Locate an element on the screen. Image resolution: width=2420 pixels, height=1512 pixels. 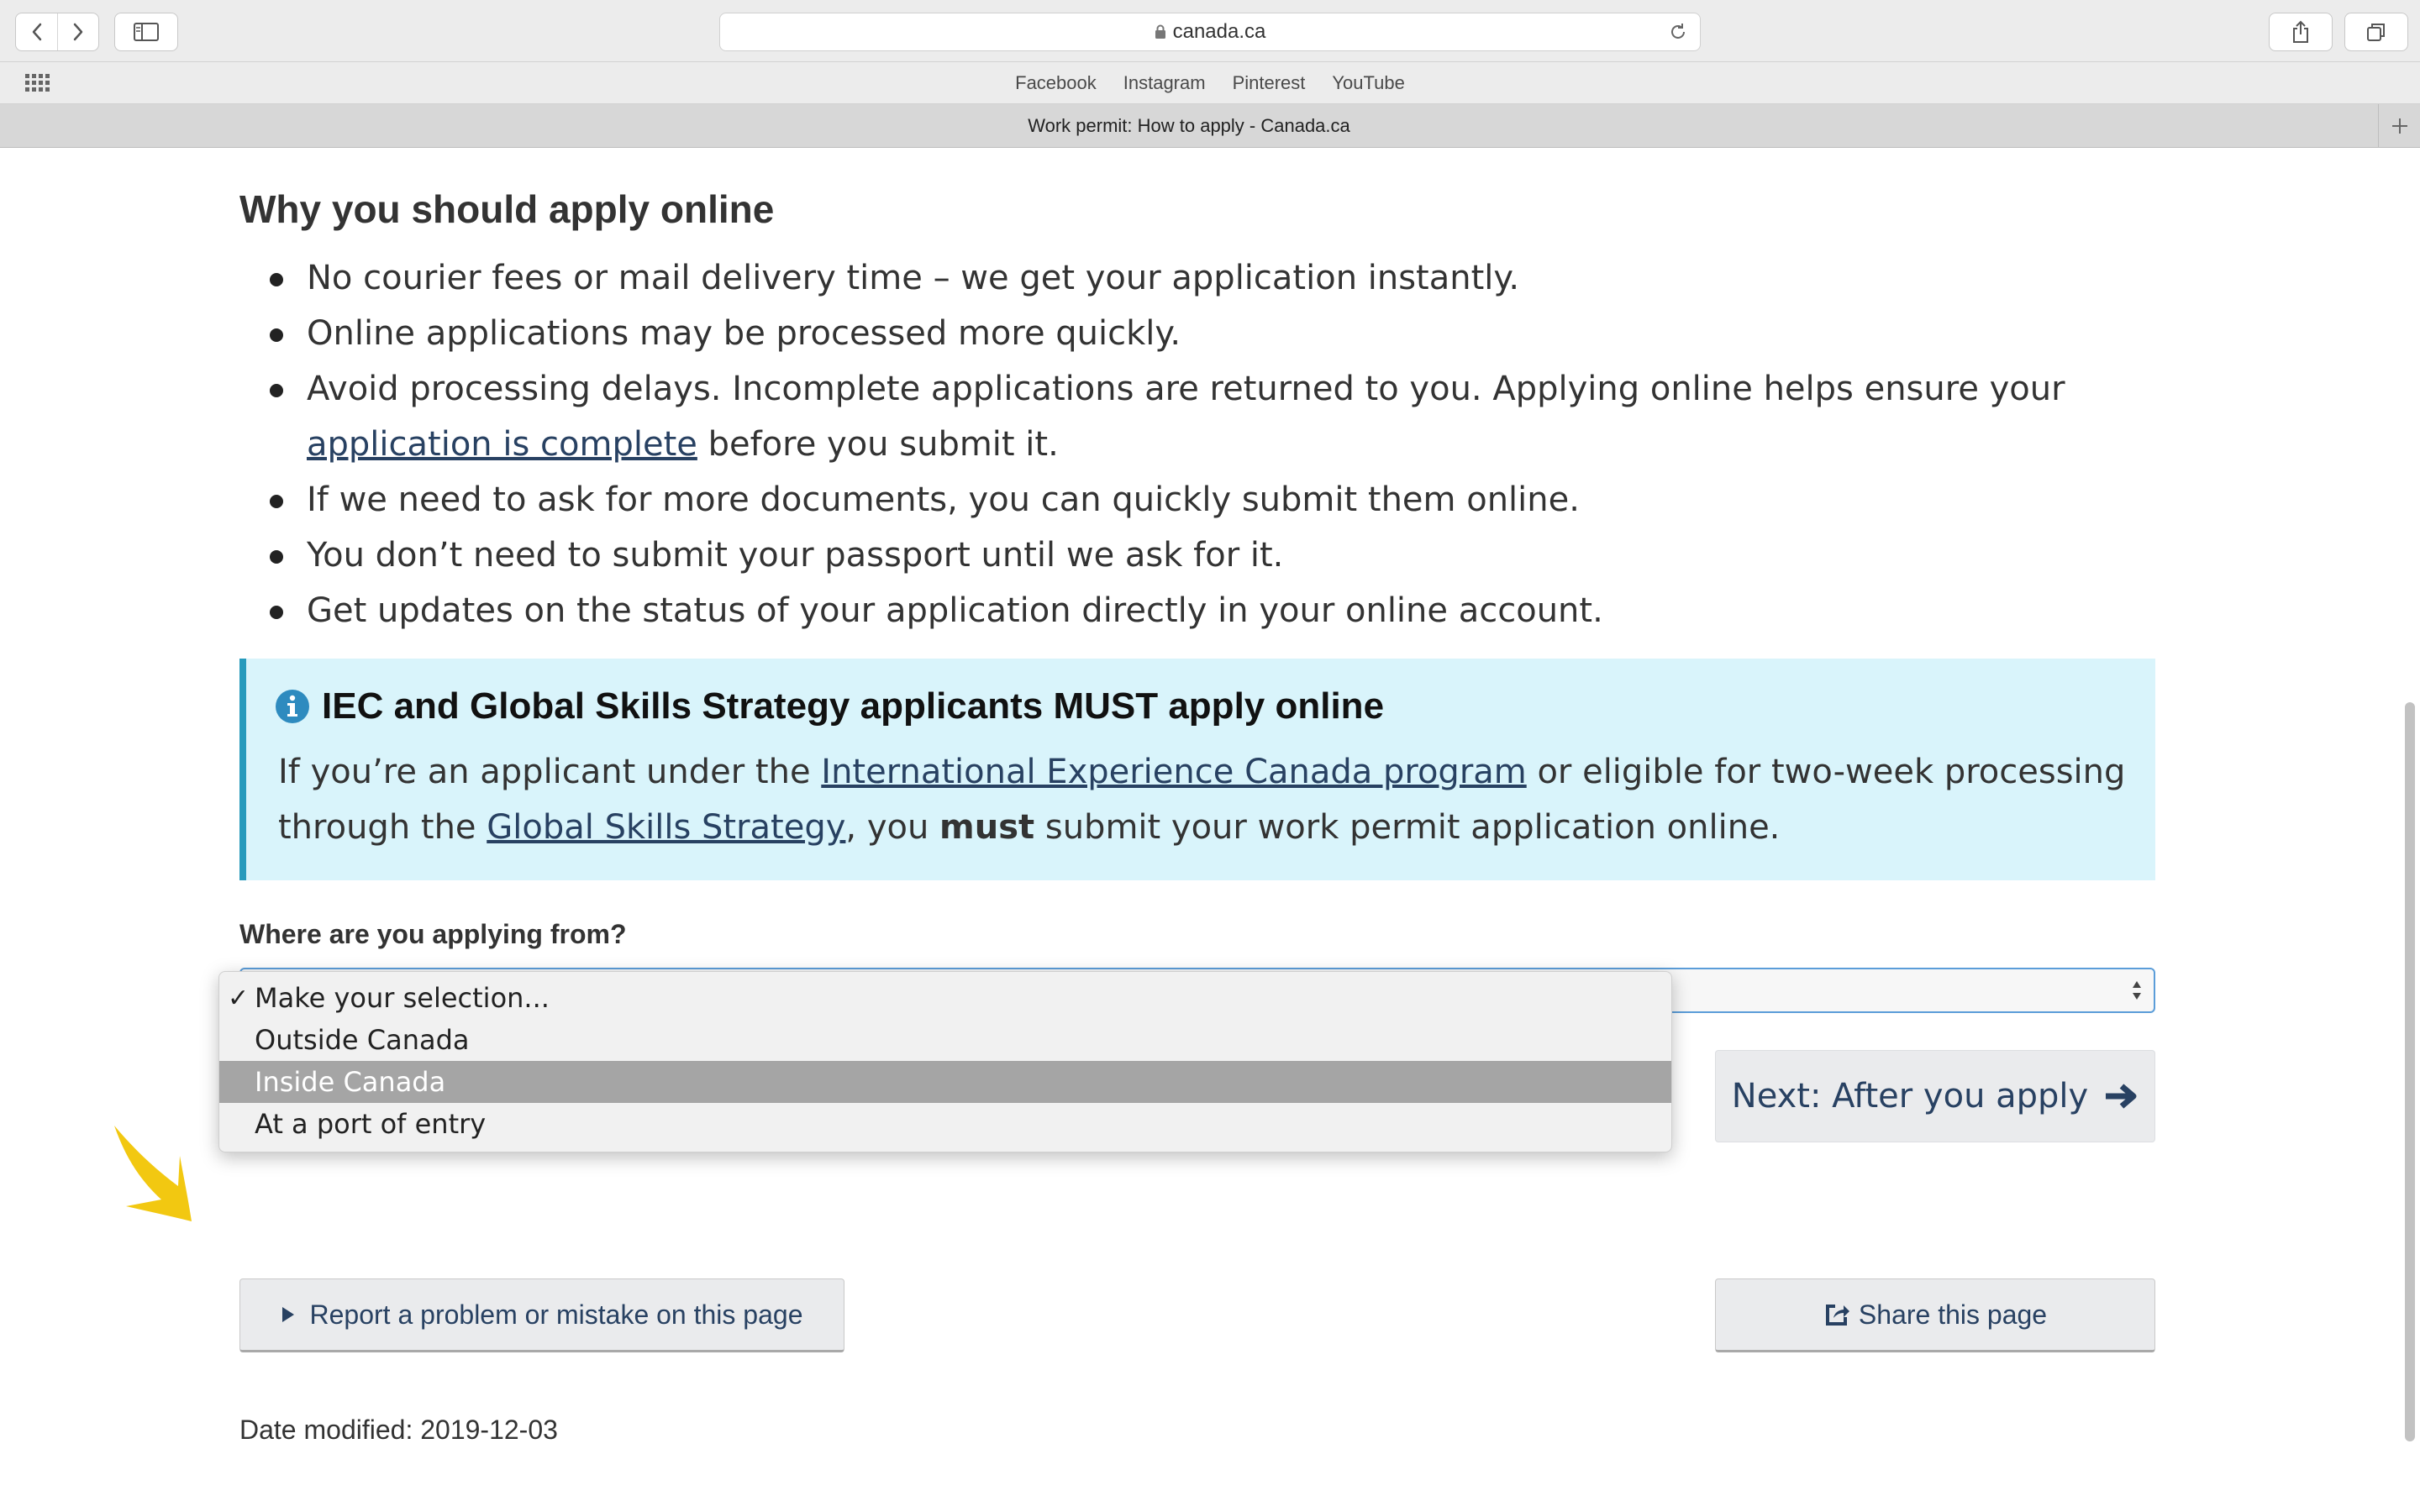
checkmark-icon: ✓ is located at coordinates (239, 998).